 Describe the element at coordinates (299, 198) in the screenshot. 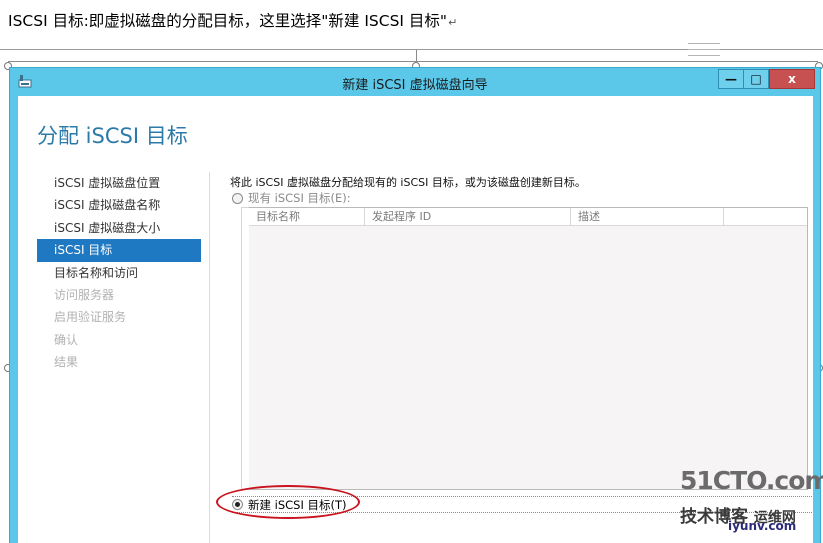

I see `existing-target-label: 现有 iSCSI 目标(E):` at that location.